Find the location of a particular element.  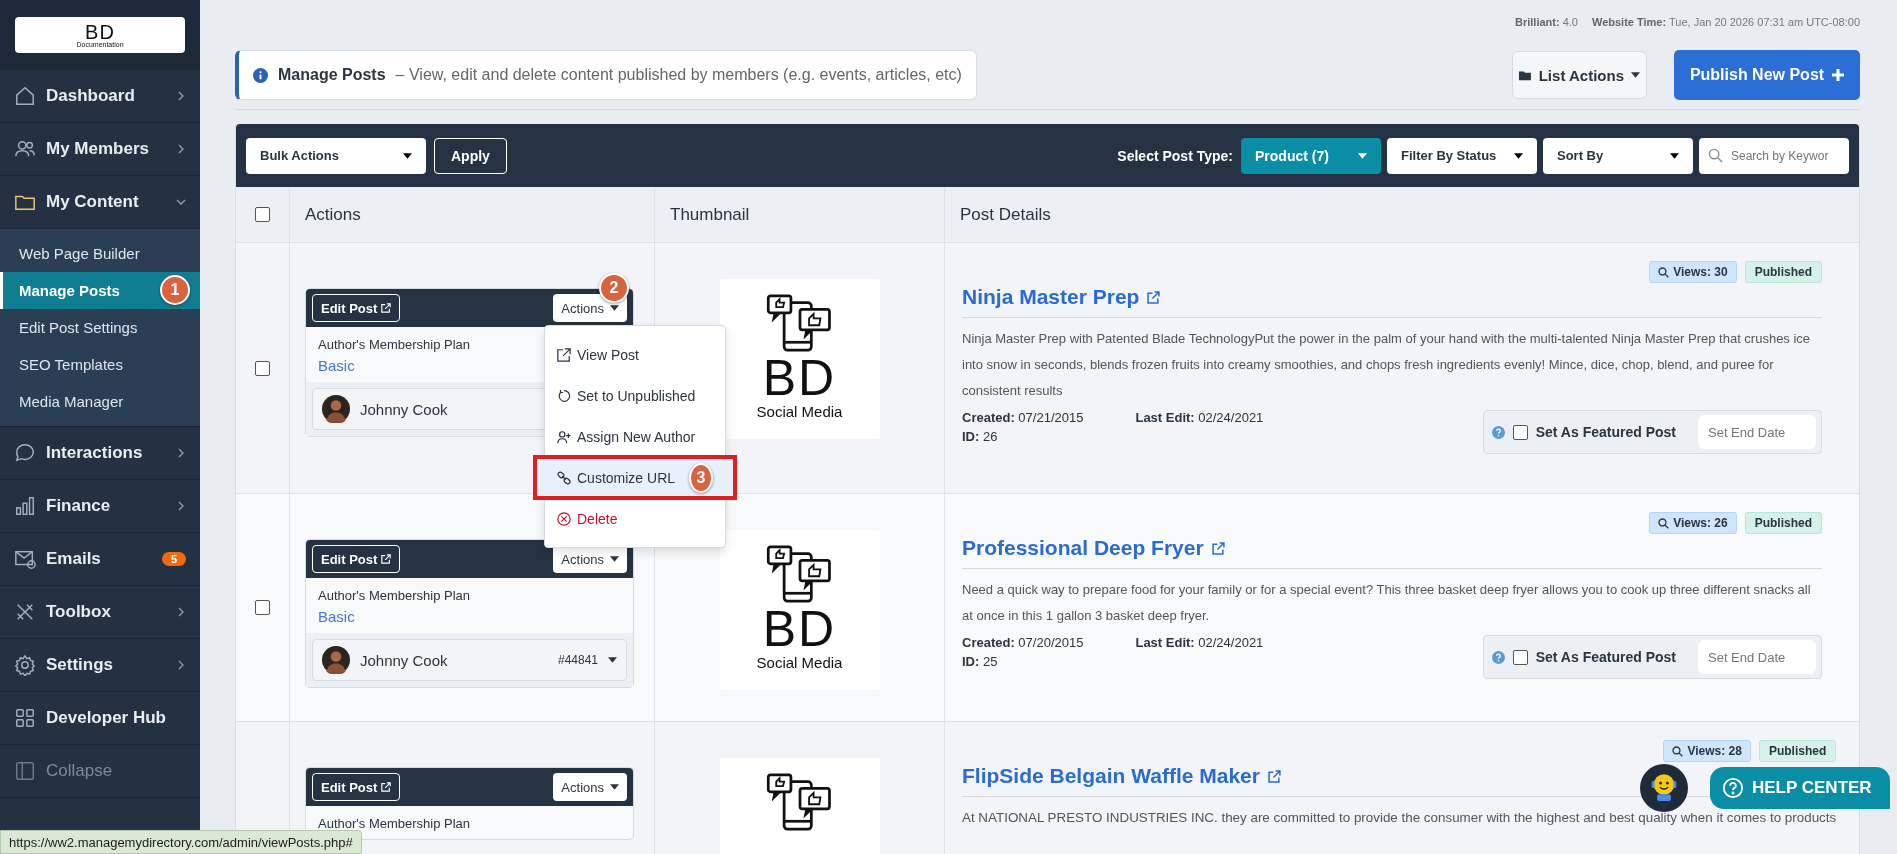

status-filter-select: Filter By Status is located at coordinates (1462, 155).